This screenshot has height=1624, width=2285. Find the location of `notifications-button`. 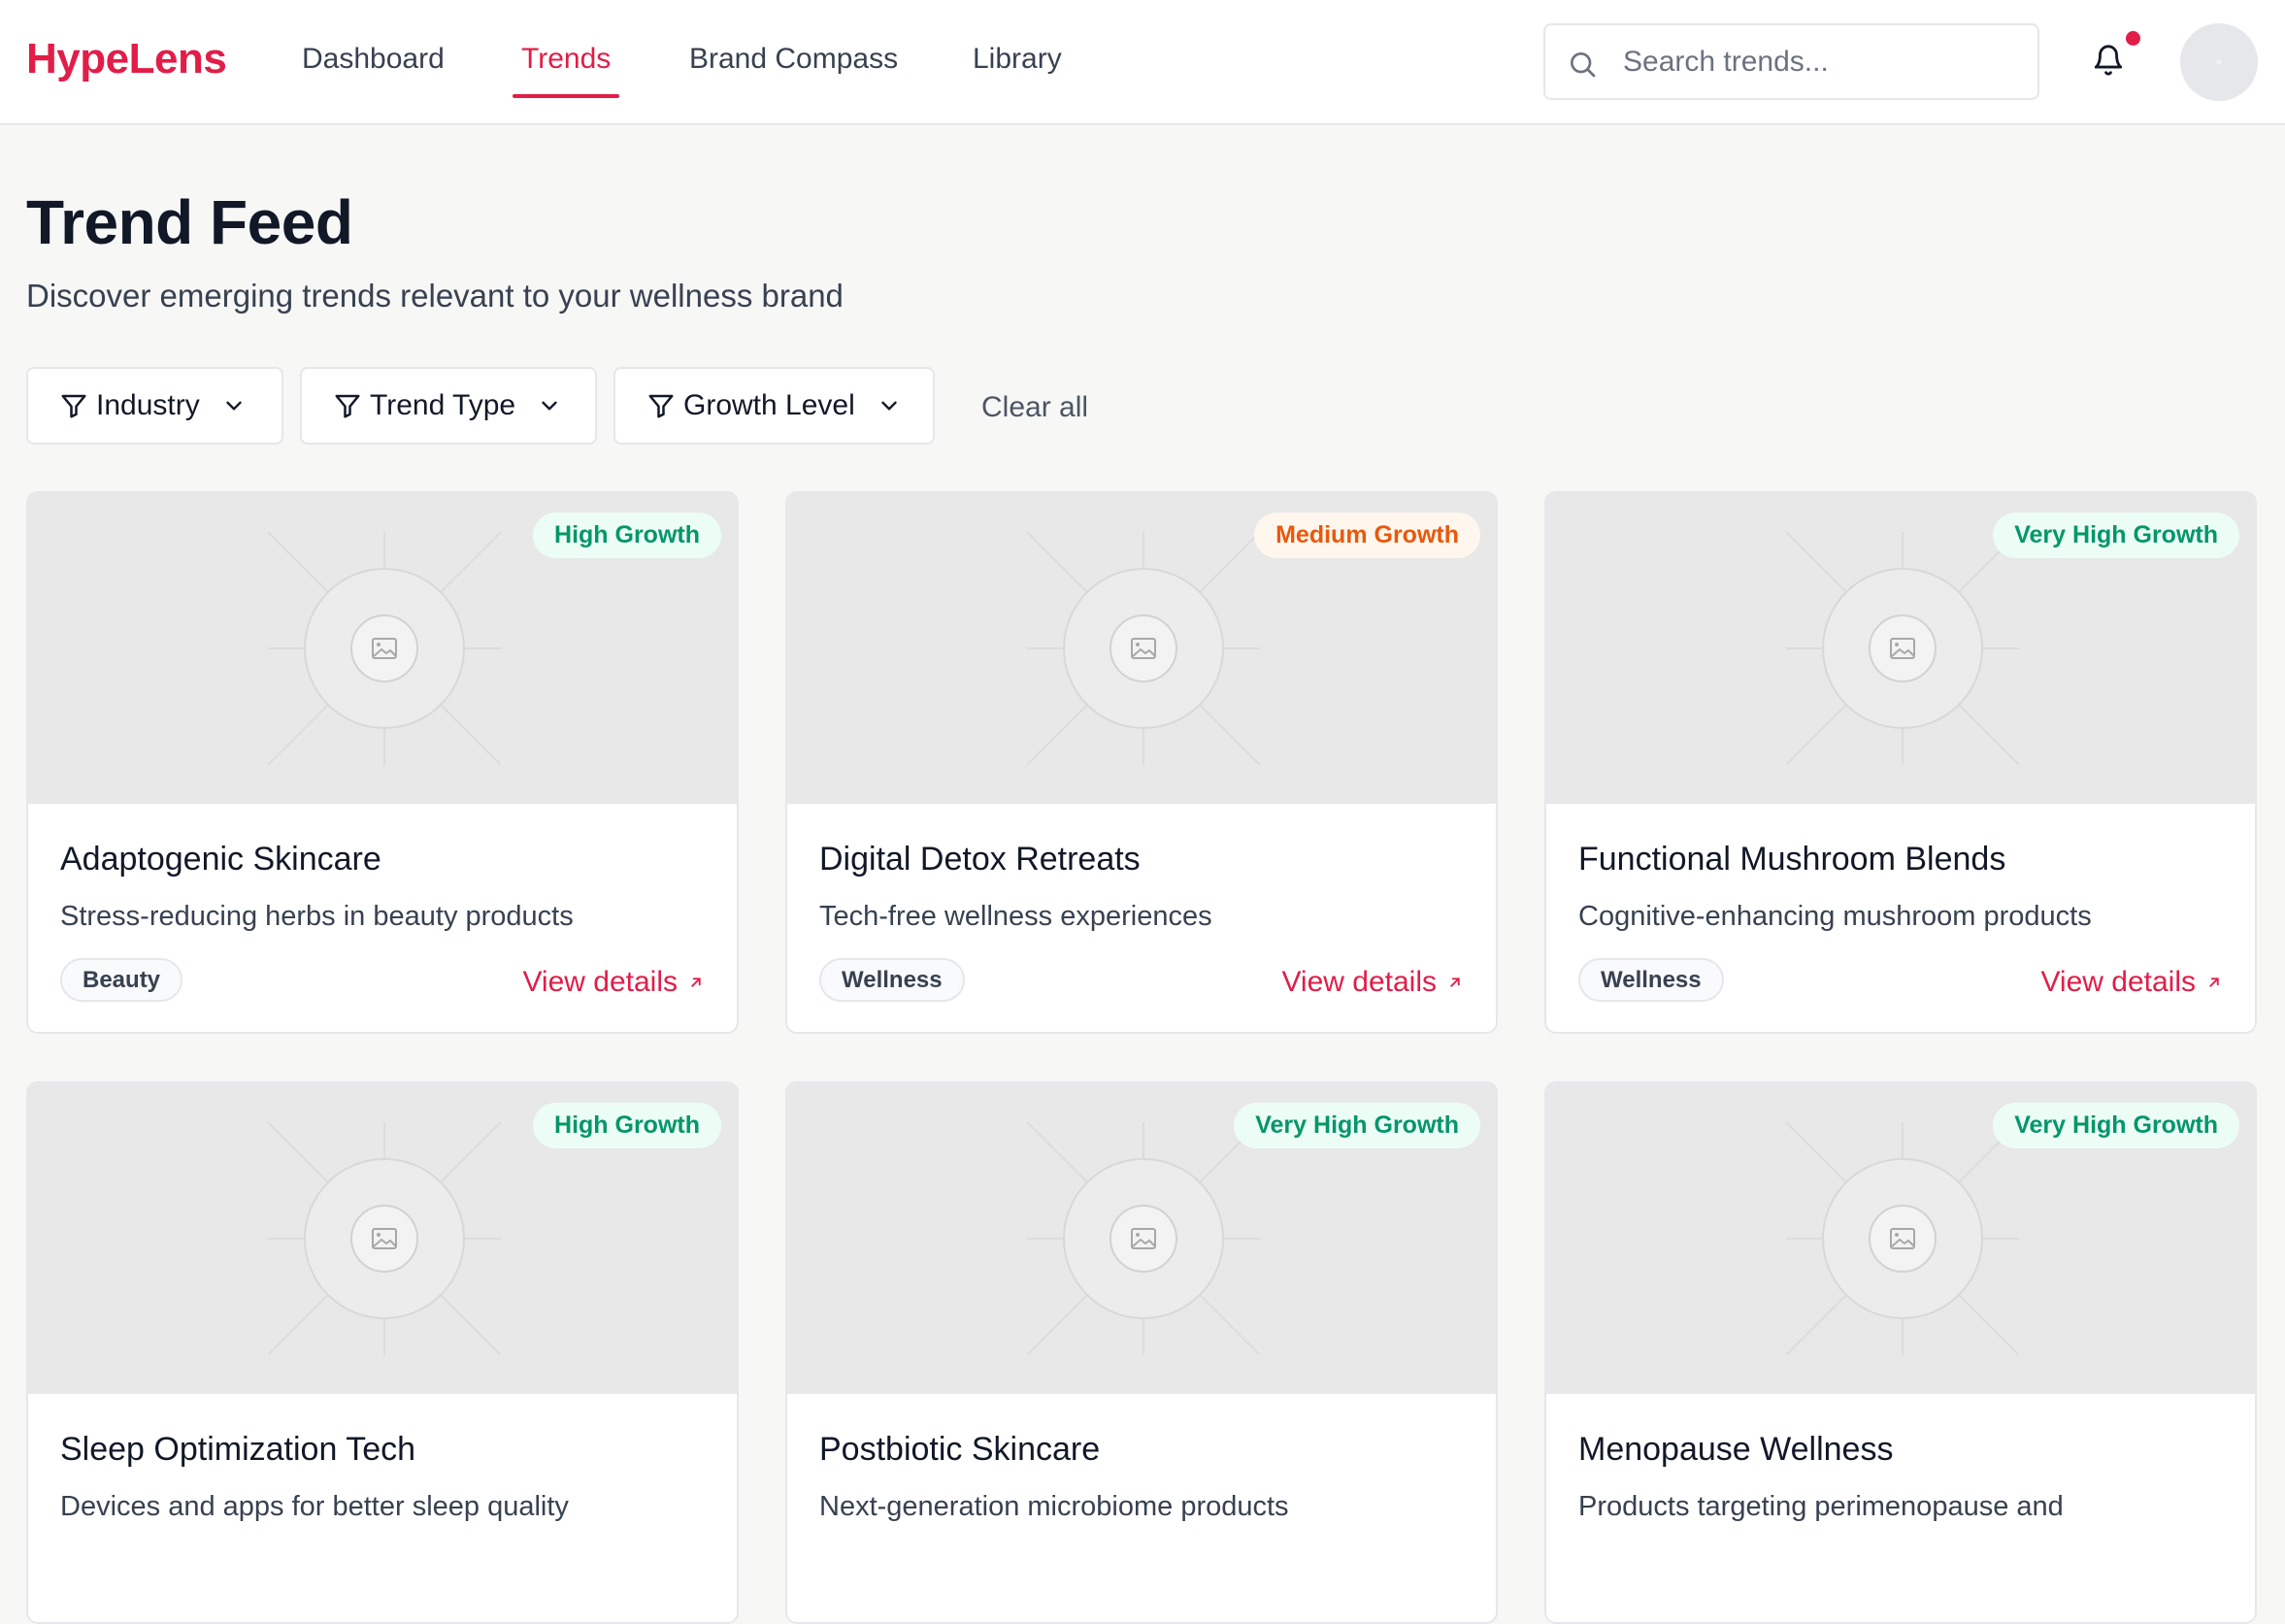

notifications-button is located at coordinates (2108, 63).